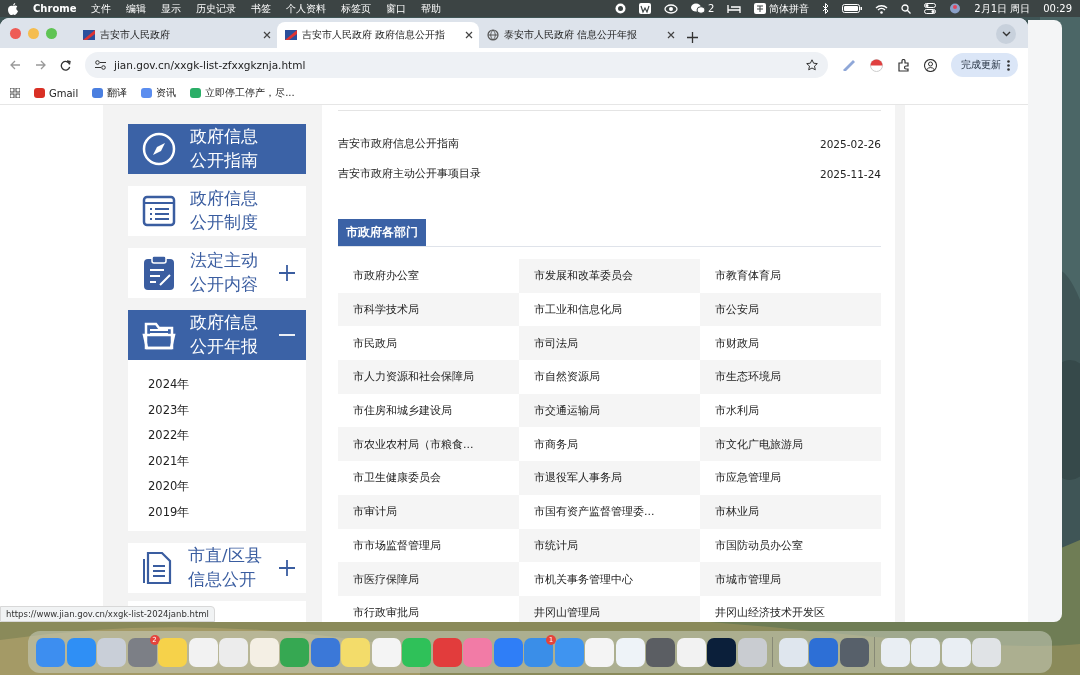 The image size is (1080, 675). What do you see at coordinates (849, 65) in the screenshot?
I see `pen-icon` at bounding box center [849, 65].